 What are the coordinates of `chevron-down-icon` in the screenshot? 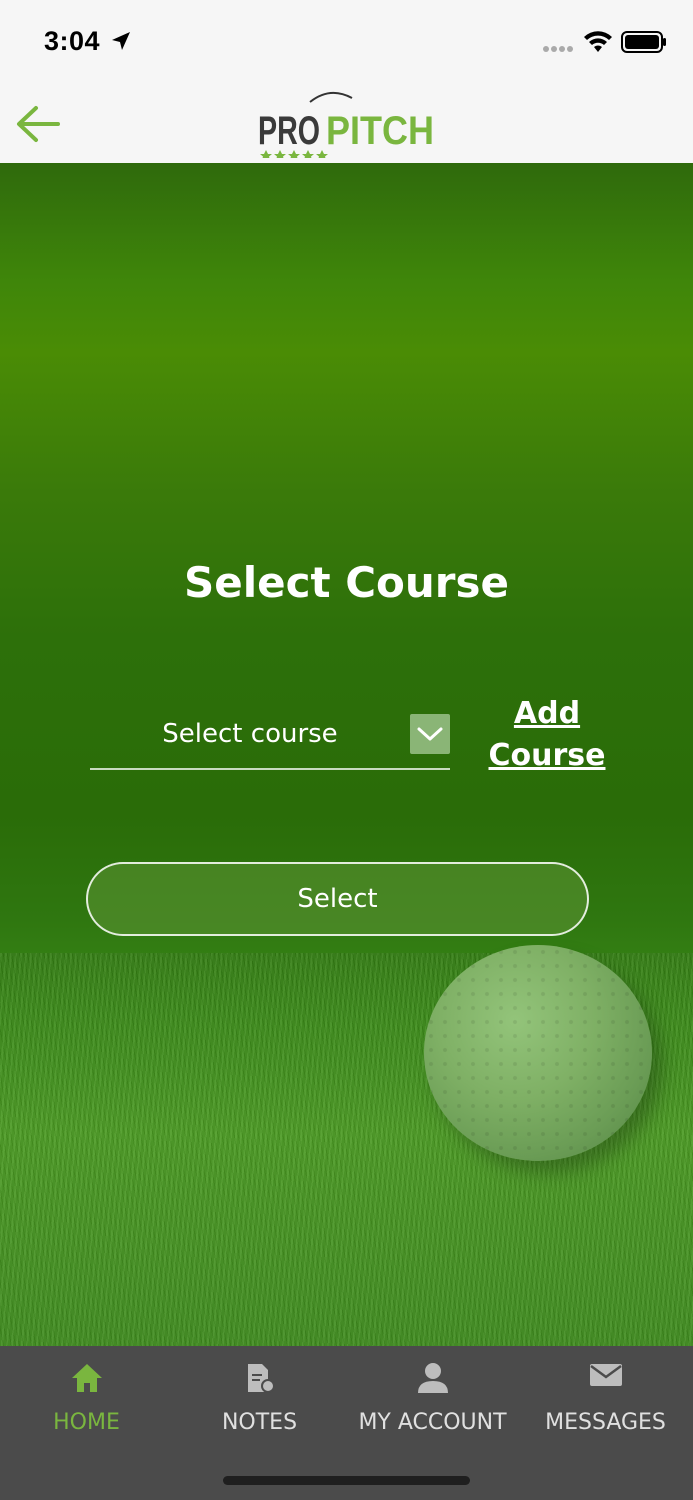 It's located at (430, 734).